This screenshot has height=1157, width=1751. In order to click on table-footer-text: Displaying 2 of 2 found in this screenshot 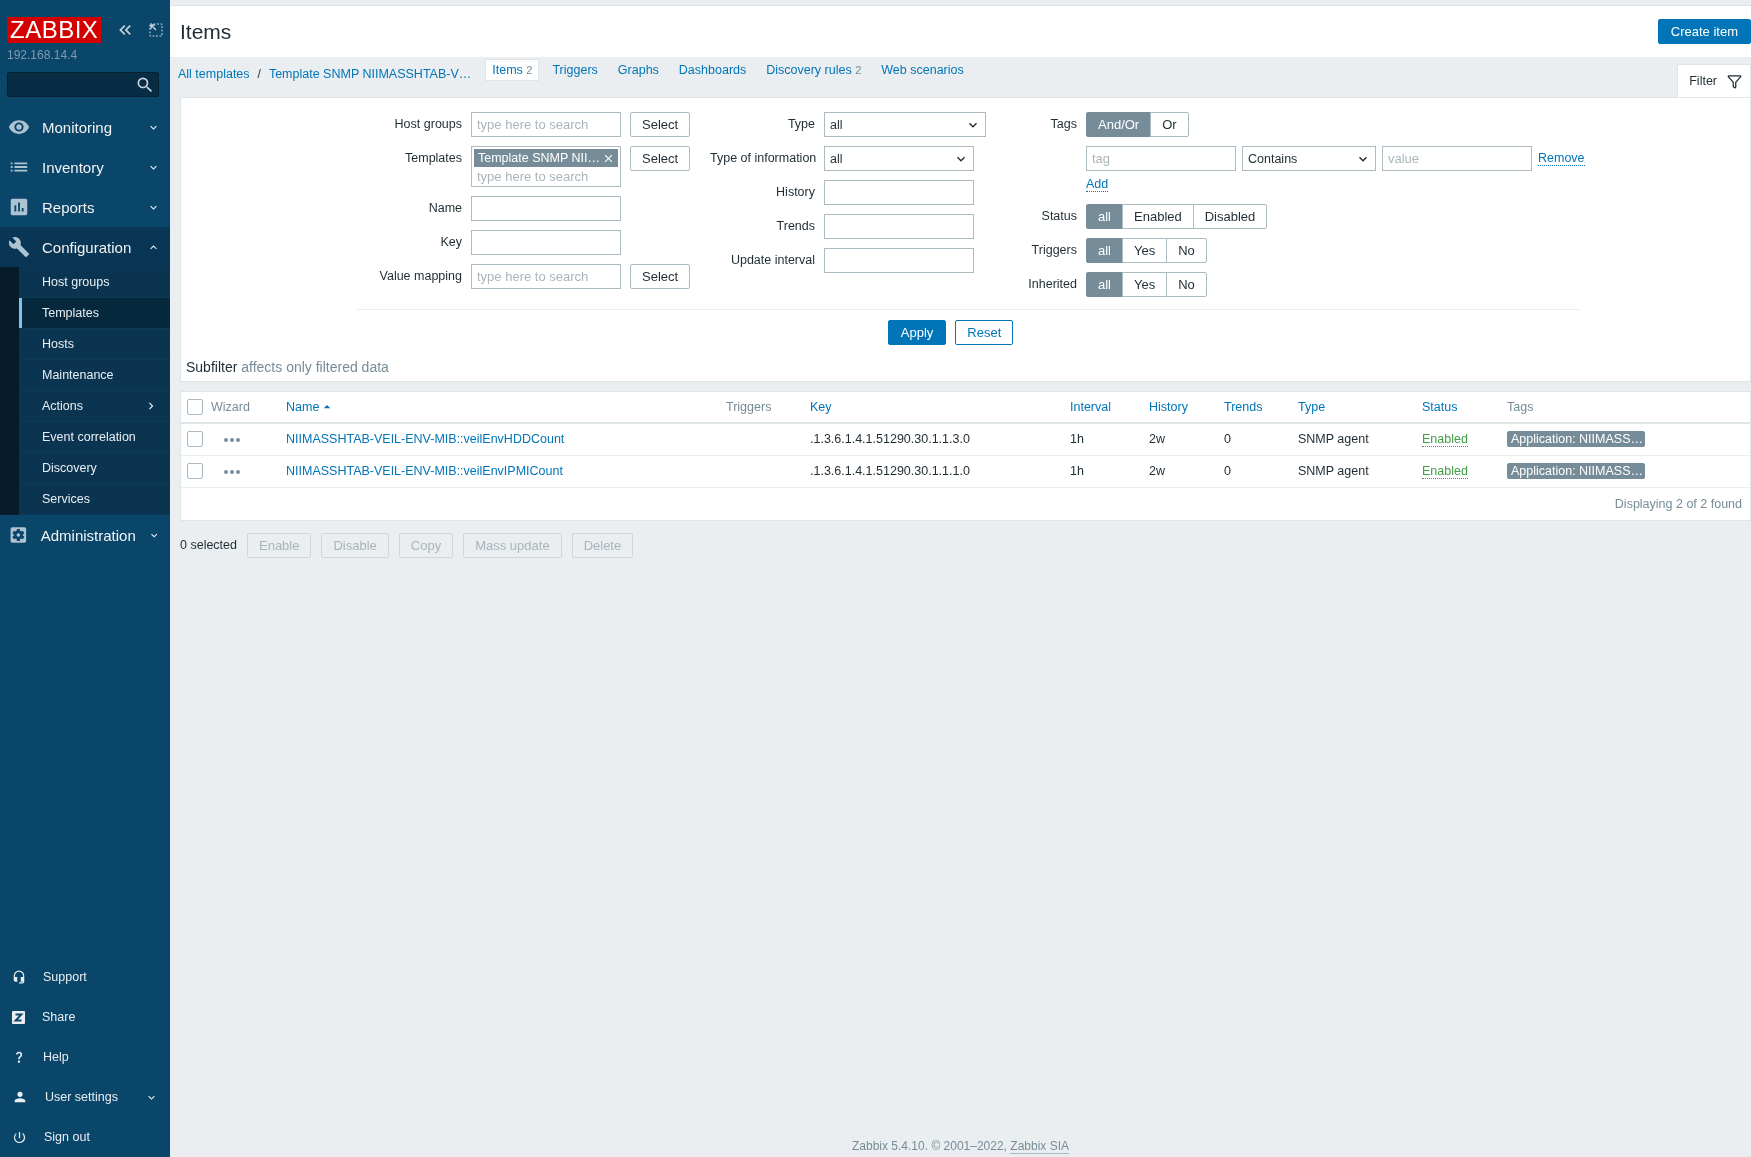, I will do `click(1678, 503)`.